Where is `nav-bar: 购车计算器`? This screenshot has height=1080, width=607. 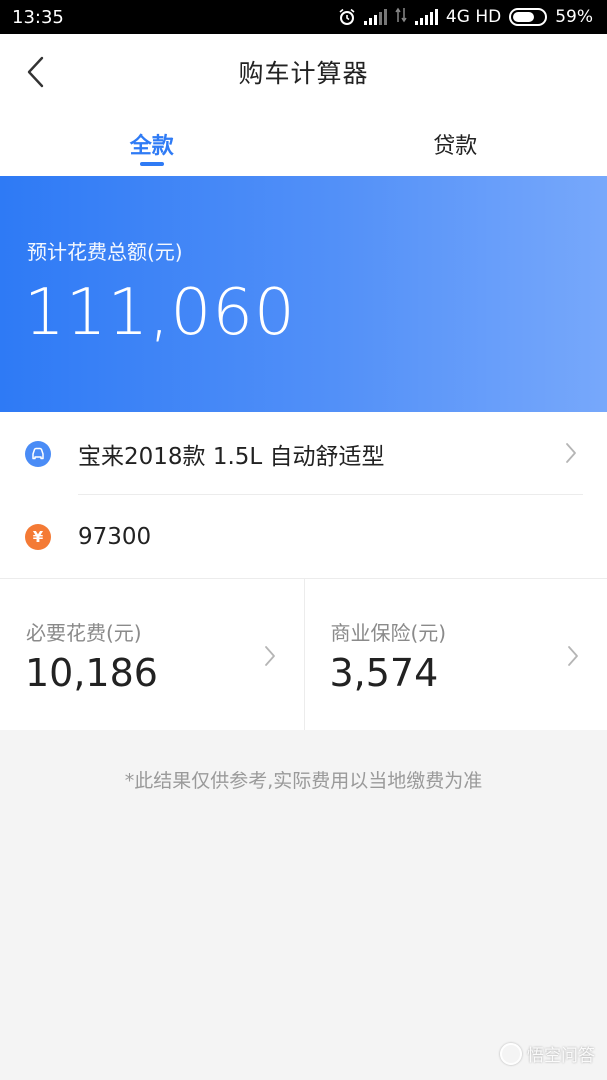
nav-bar: 购车计算器 is located at coordinates (303, 72).